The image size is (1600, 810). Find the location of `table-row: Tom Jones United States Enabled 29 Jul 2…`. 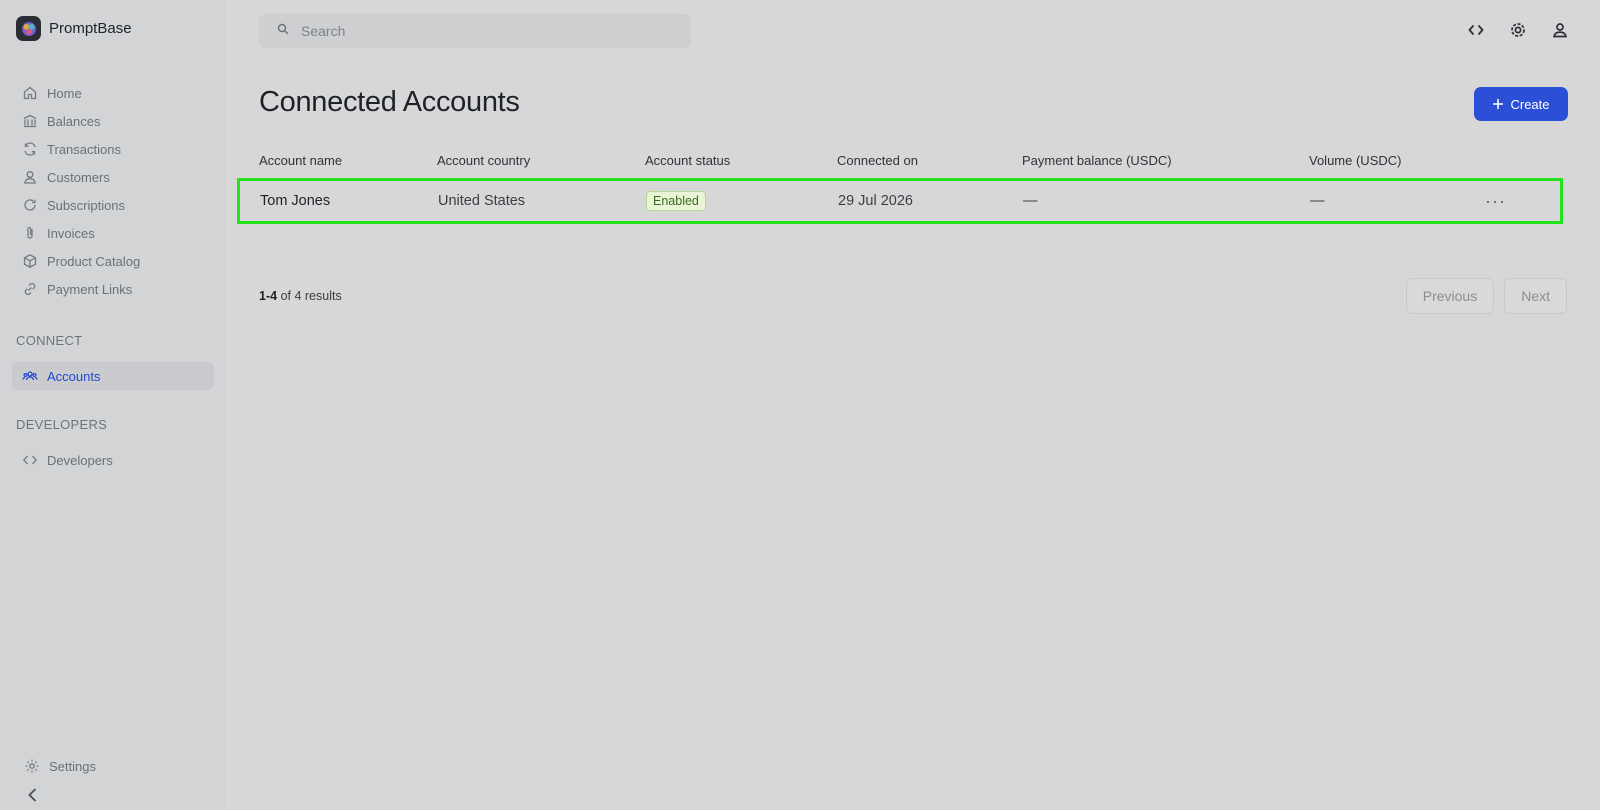

table-row: Tom Jones United States Enabled 29 Jul 2… is located at coordinates (900, 201).